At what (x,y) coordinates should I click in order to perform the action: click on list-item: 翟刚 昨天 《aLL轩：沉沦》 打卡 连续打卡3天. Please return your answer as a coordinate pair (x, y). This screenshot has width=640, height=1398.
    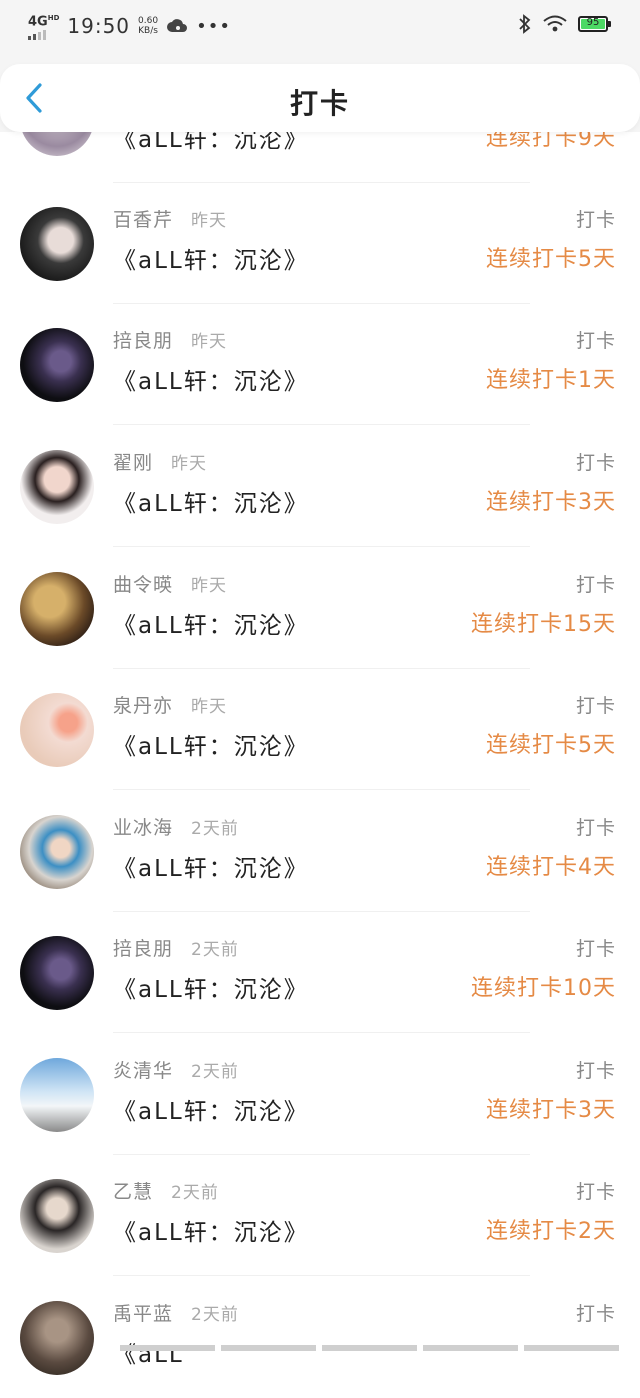
    Looking at the image, I should click on (320, 486).